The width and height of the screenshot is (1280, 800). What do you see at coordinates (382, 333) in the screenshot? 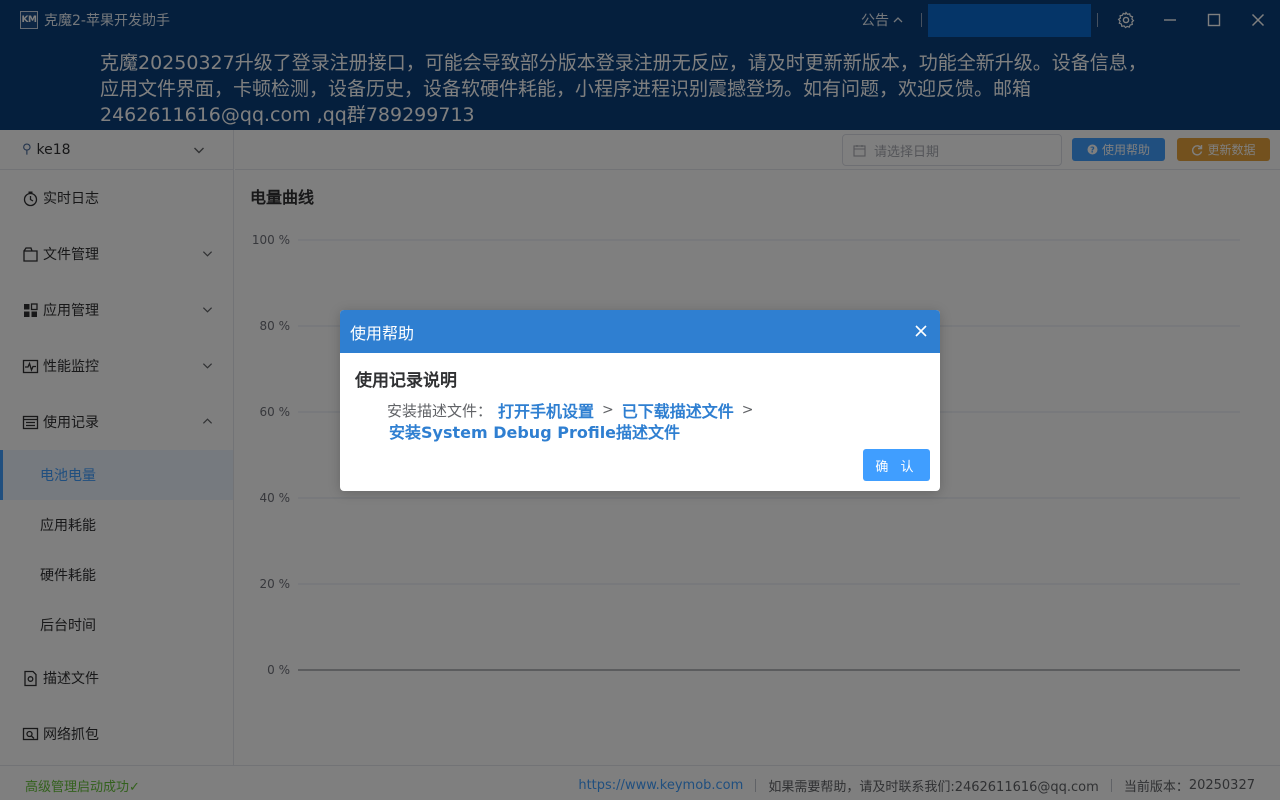
I see `dialog-title: 使用帮助` at bounding box center [382, 333].